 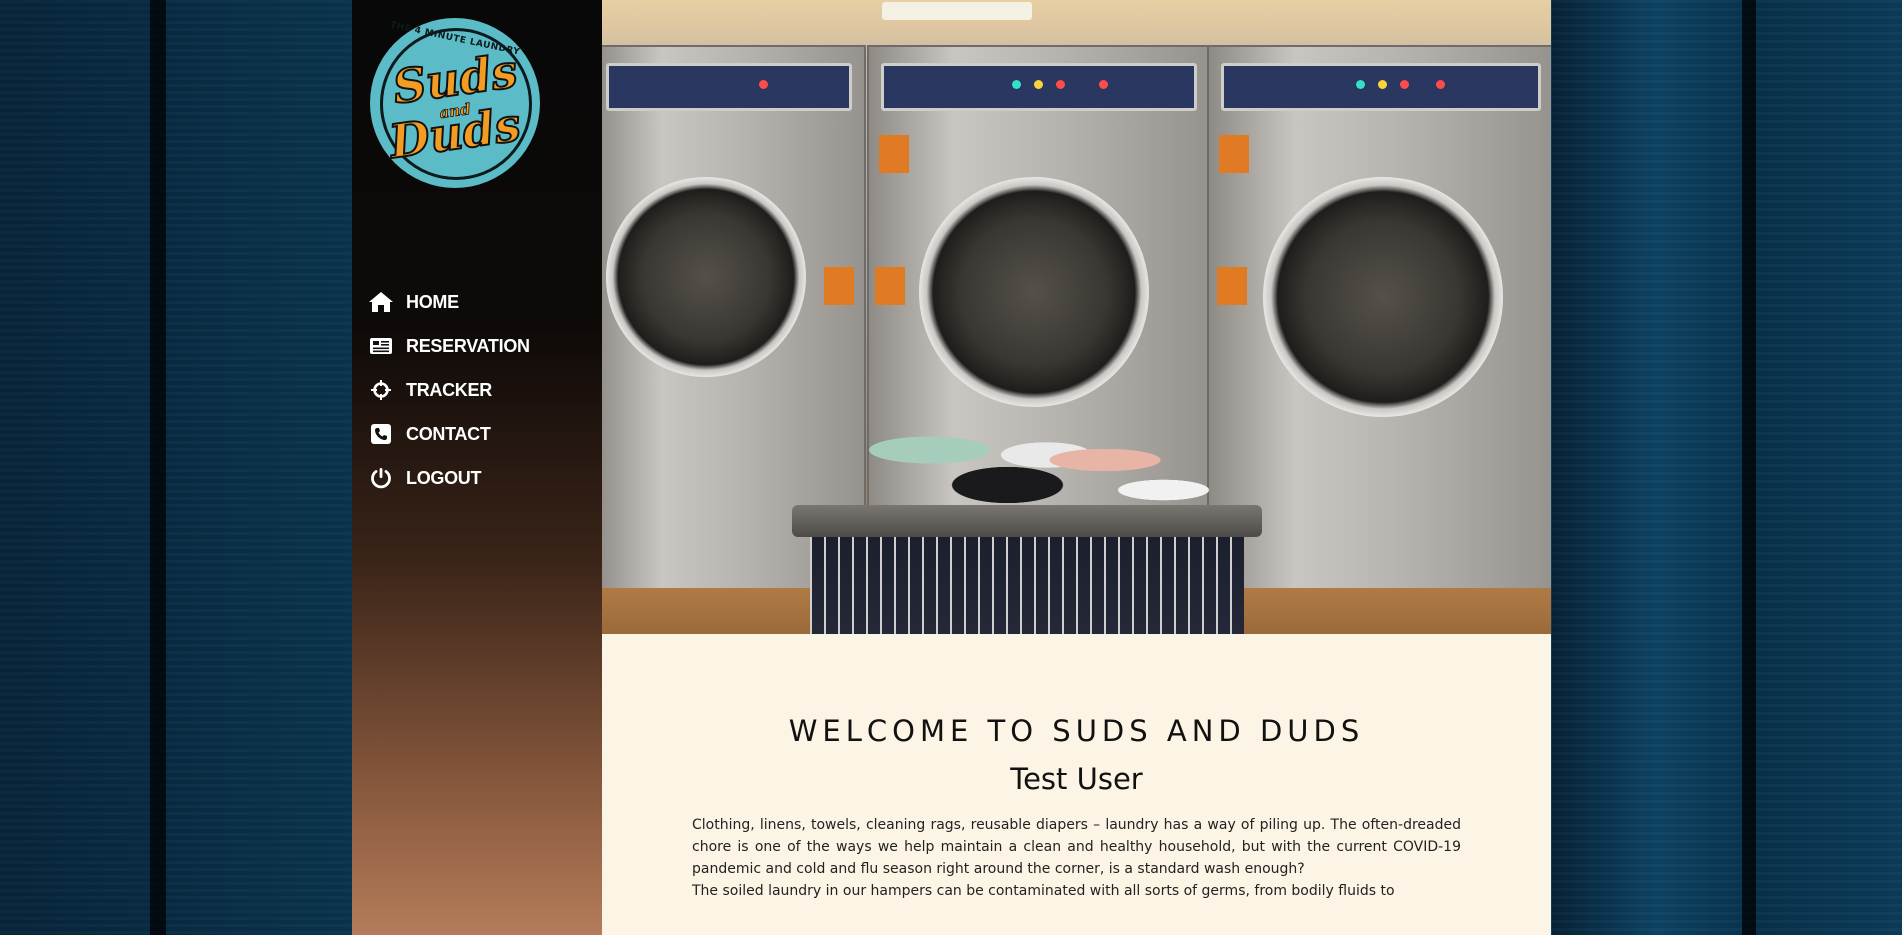 I want to click on crosshair-icon, so click(x=381, y=390).